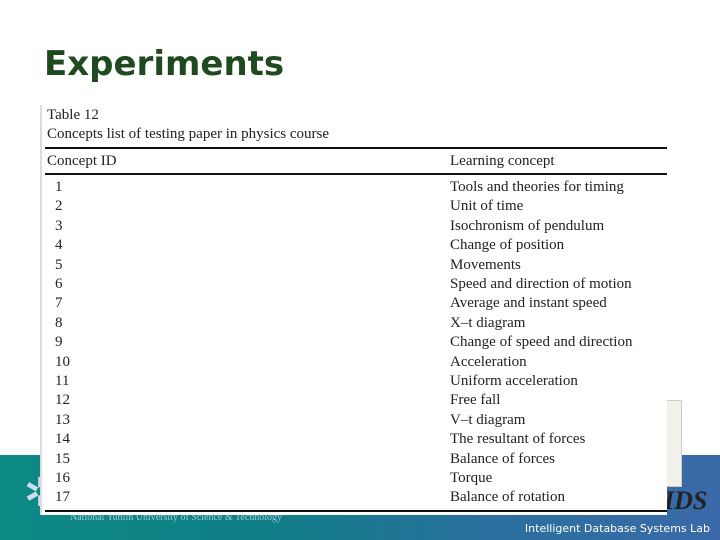 The height and width of the screenshot is (540, 720). I want to click on table-row: 11 Uniform acceleration, so click(354, 382).